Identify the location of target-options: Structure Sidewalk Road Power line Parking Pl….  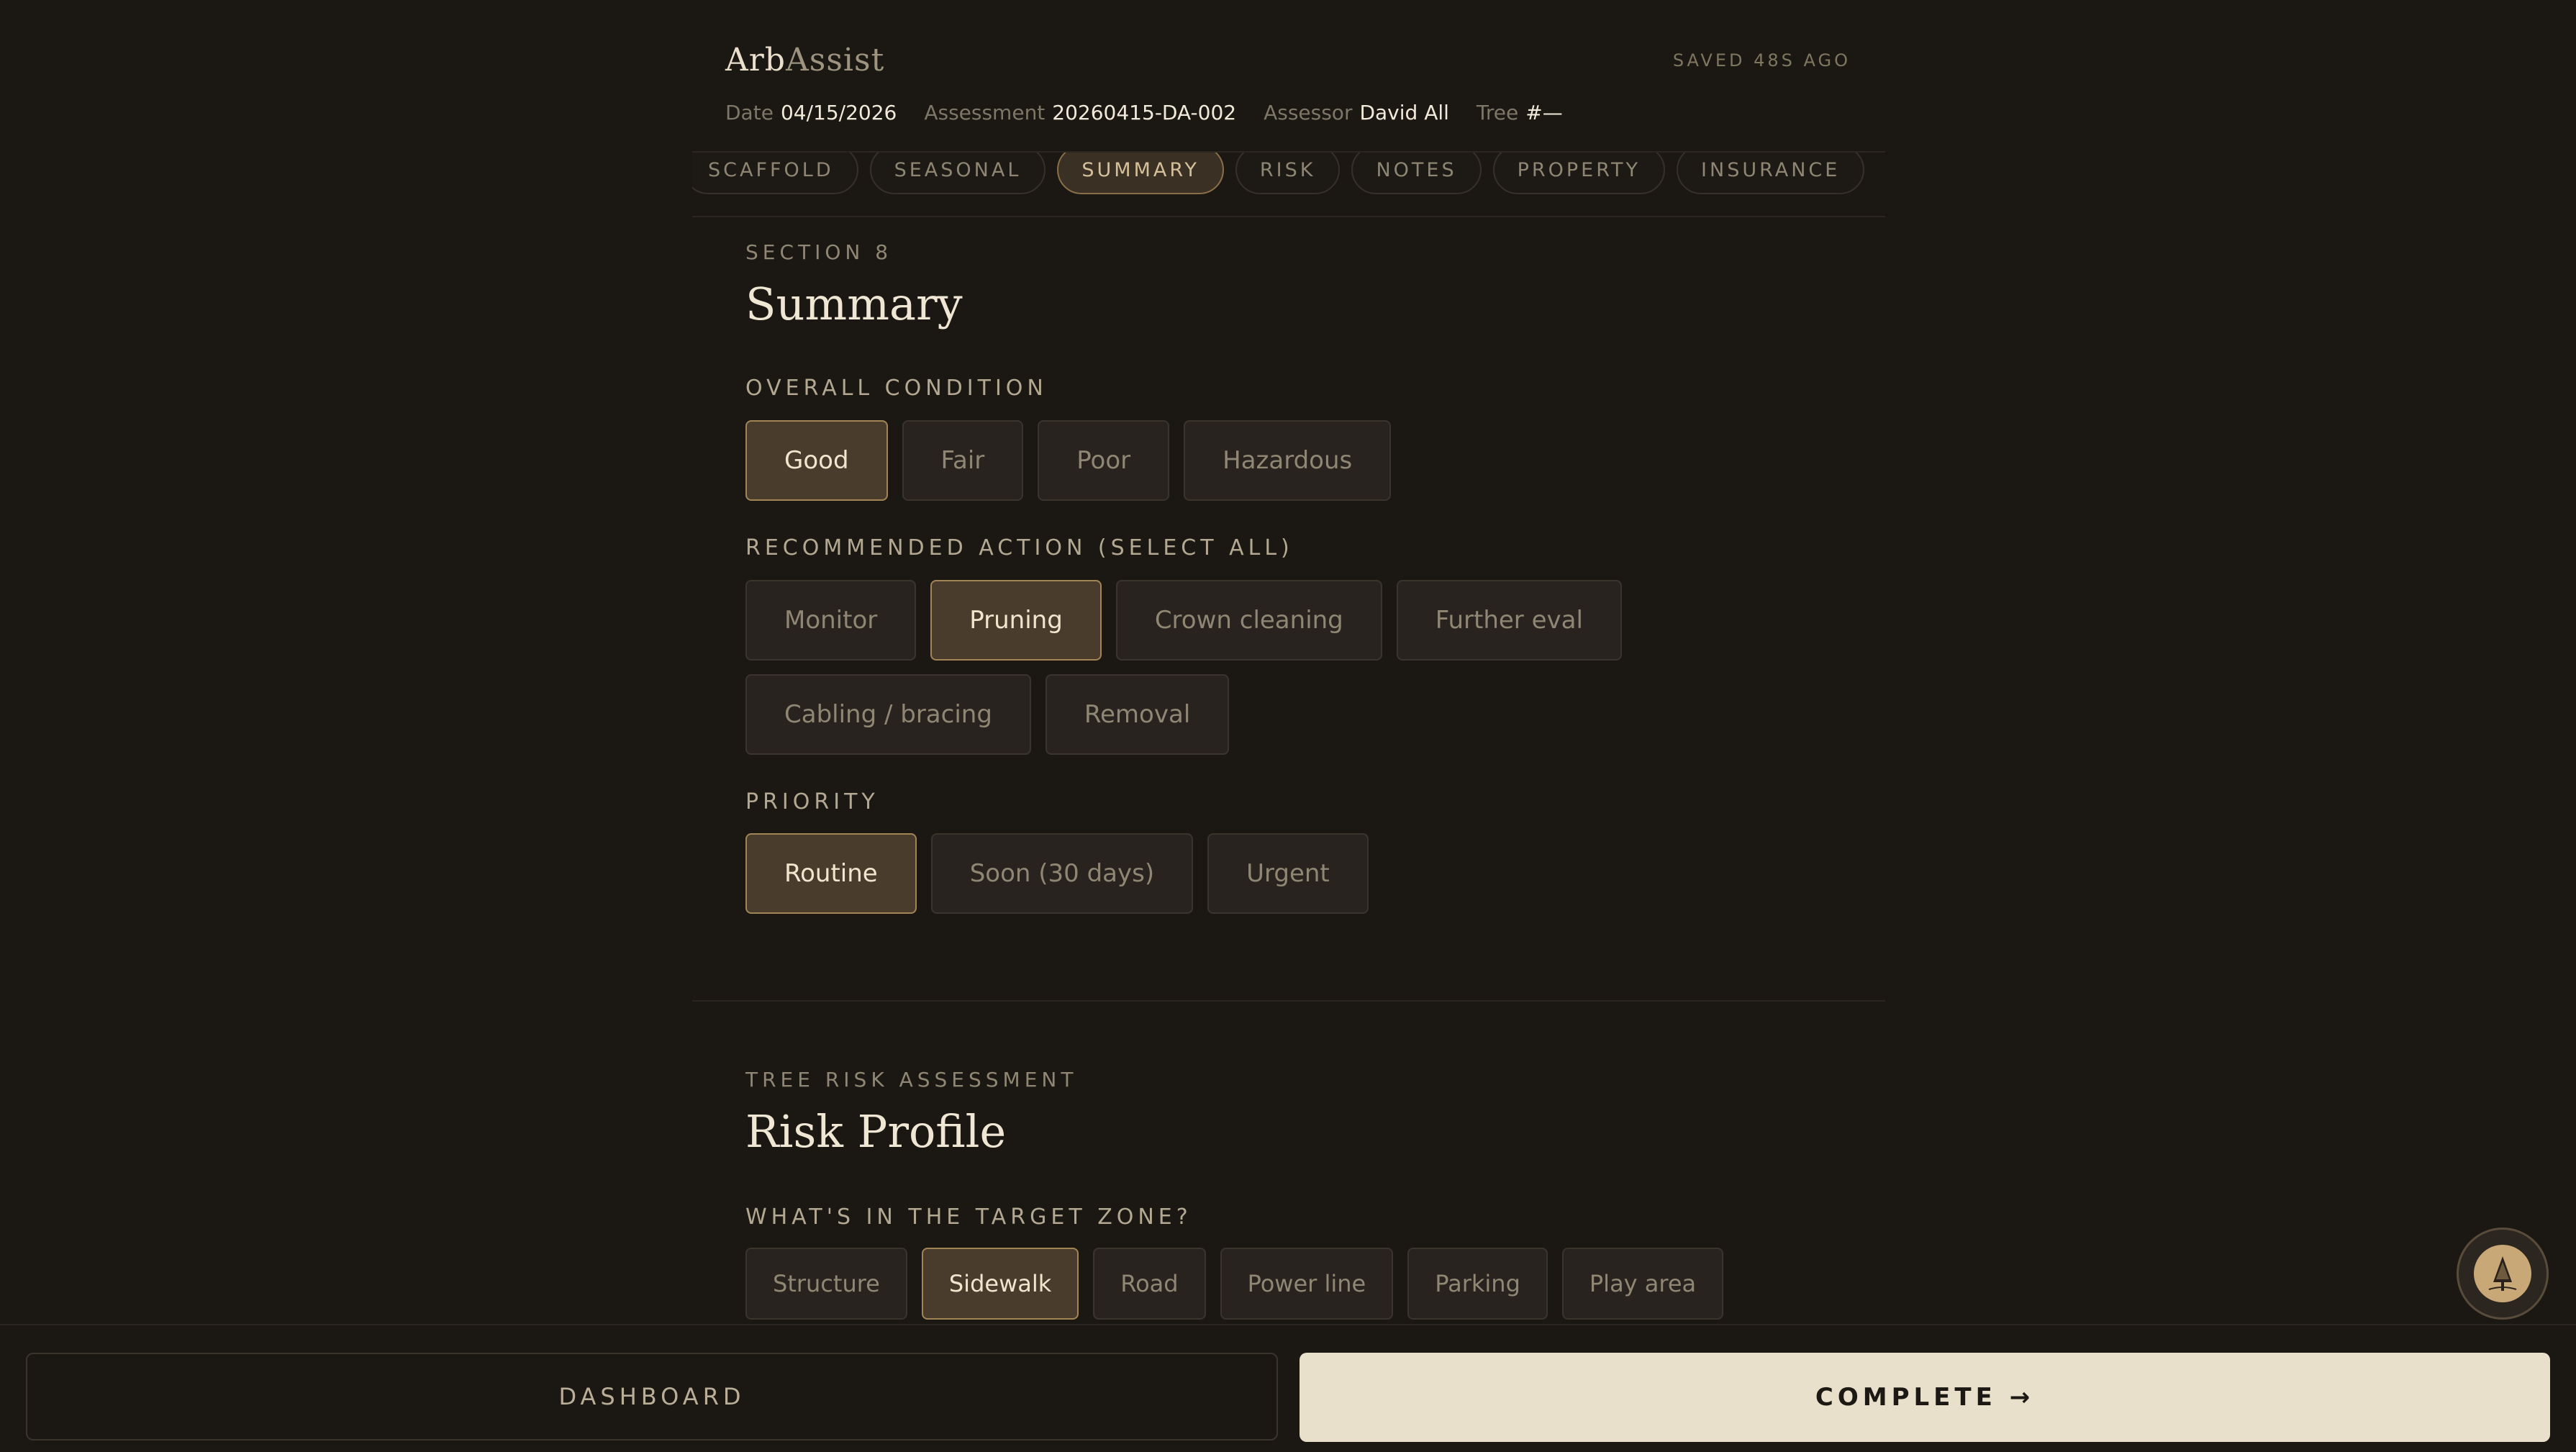
(1234, 1284).